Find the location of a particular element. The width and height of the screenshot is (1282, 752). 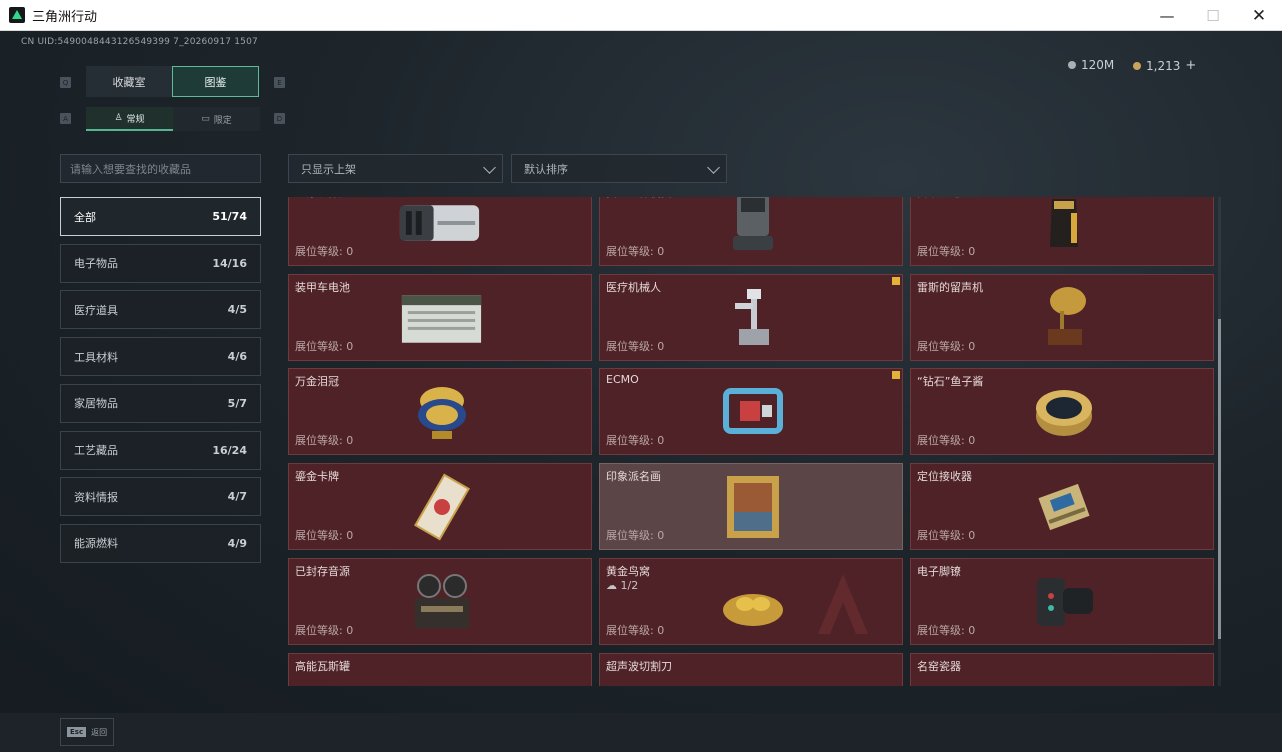

subtab-regular: ♙ 常规 is located at coordinates (129, 119).